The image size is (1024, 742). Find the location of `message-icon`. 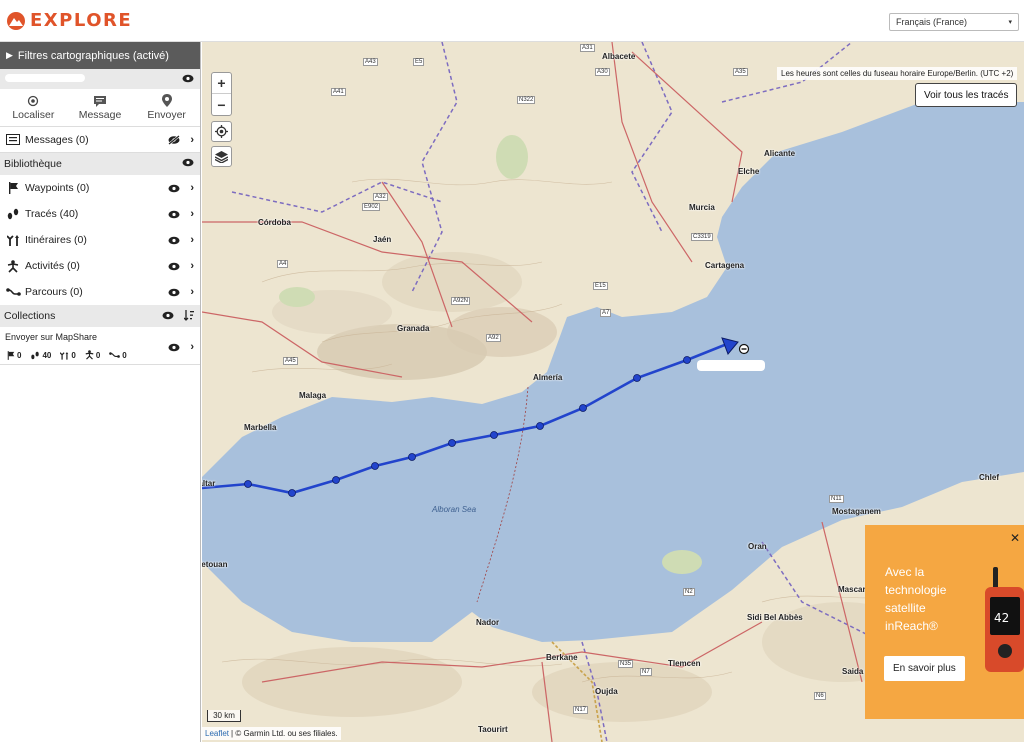

message-icon is located at coordinates (100, 101).